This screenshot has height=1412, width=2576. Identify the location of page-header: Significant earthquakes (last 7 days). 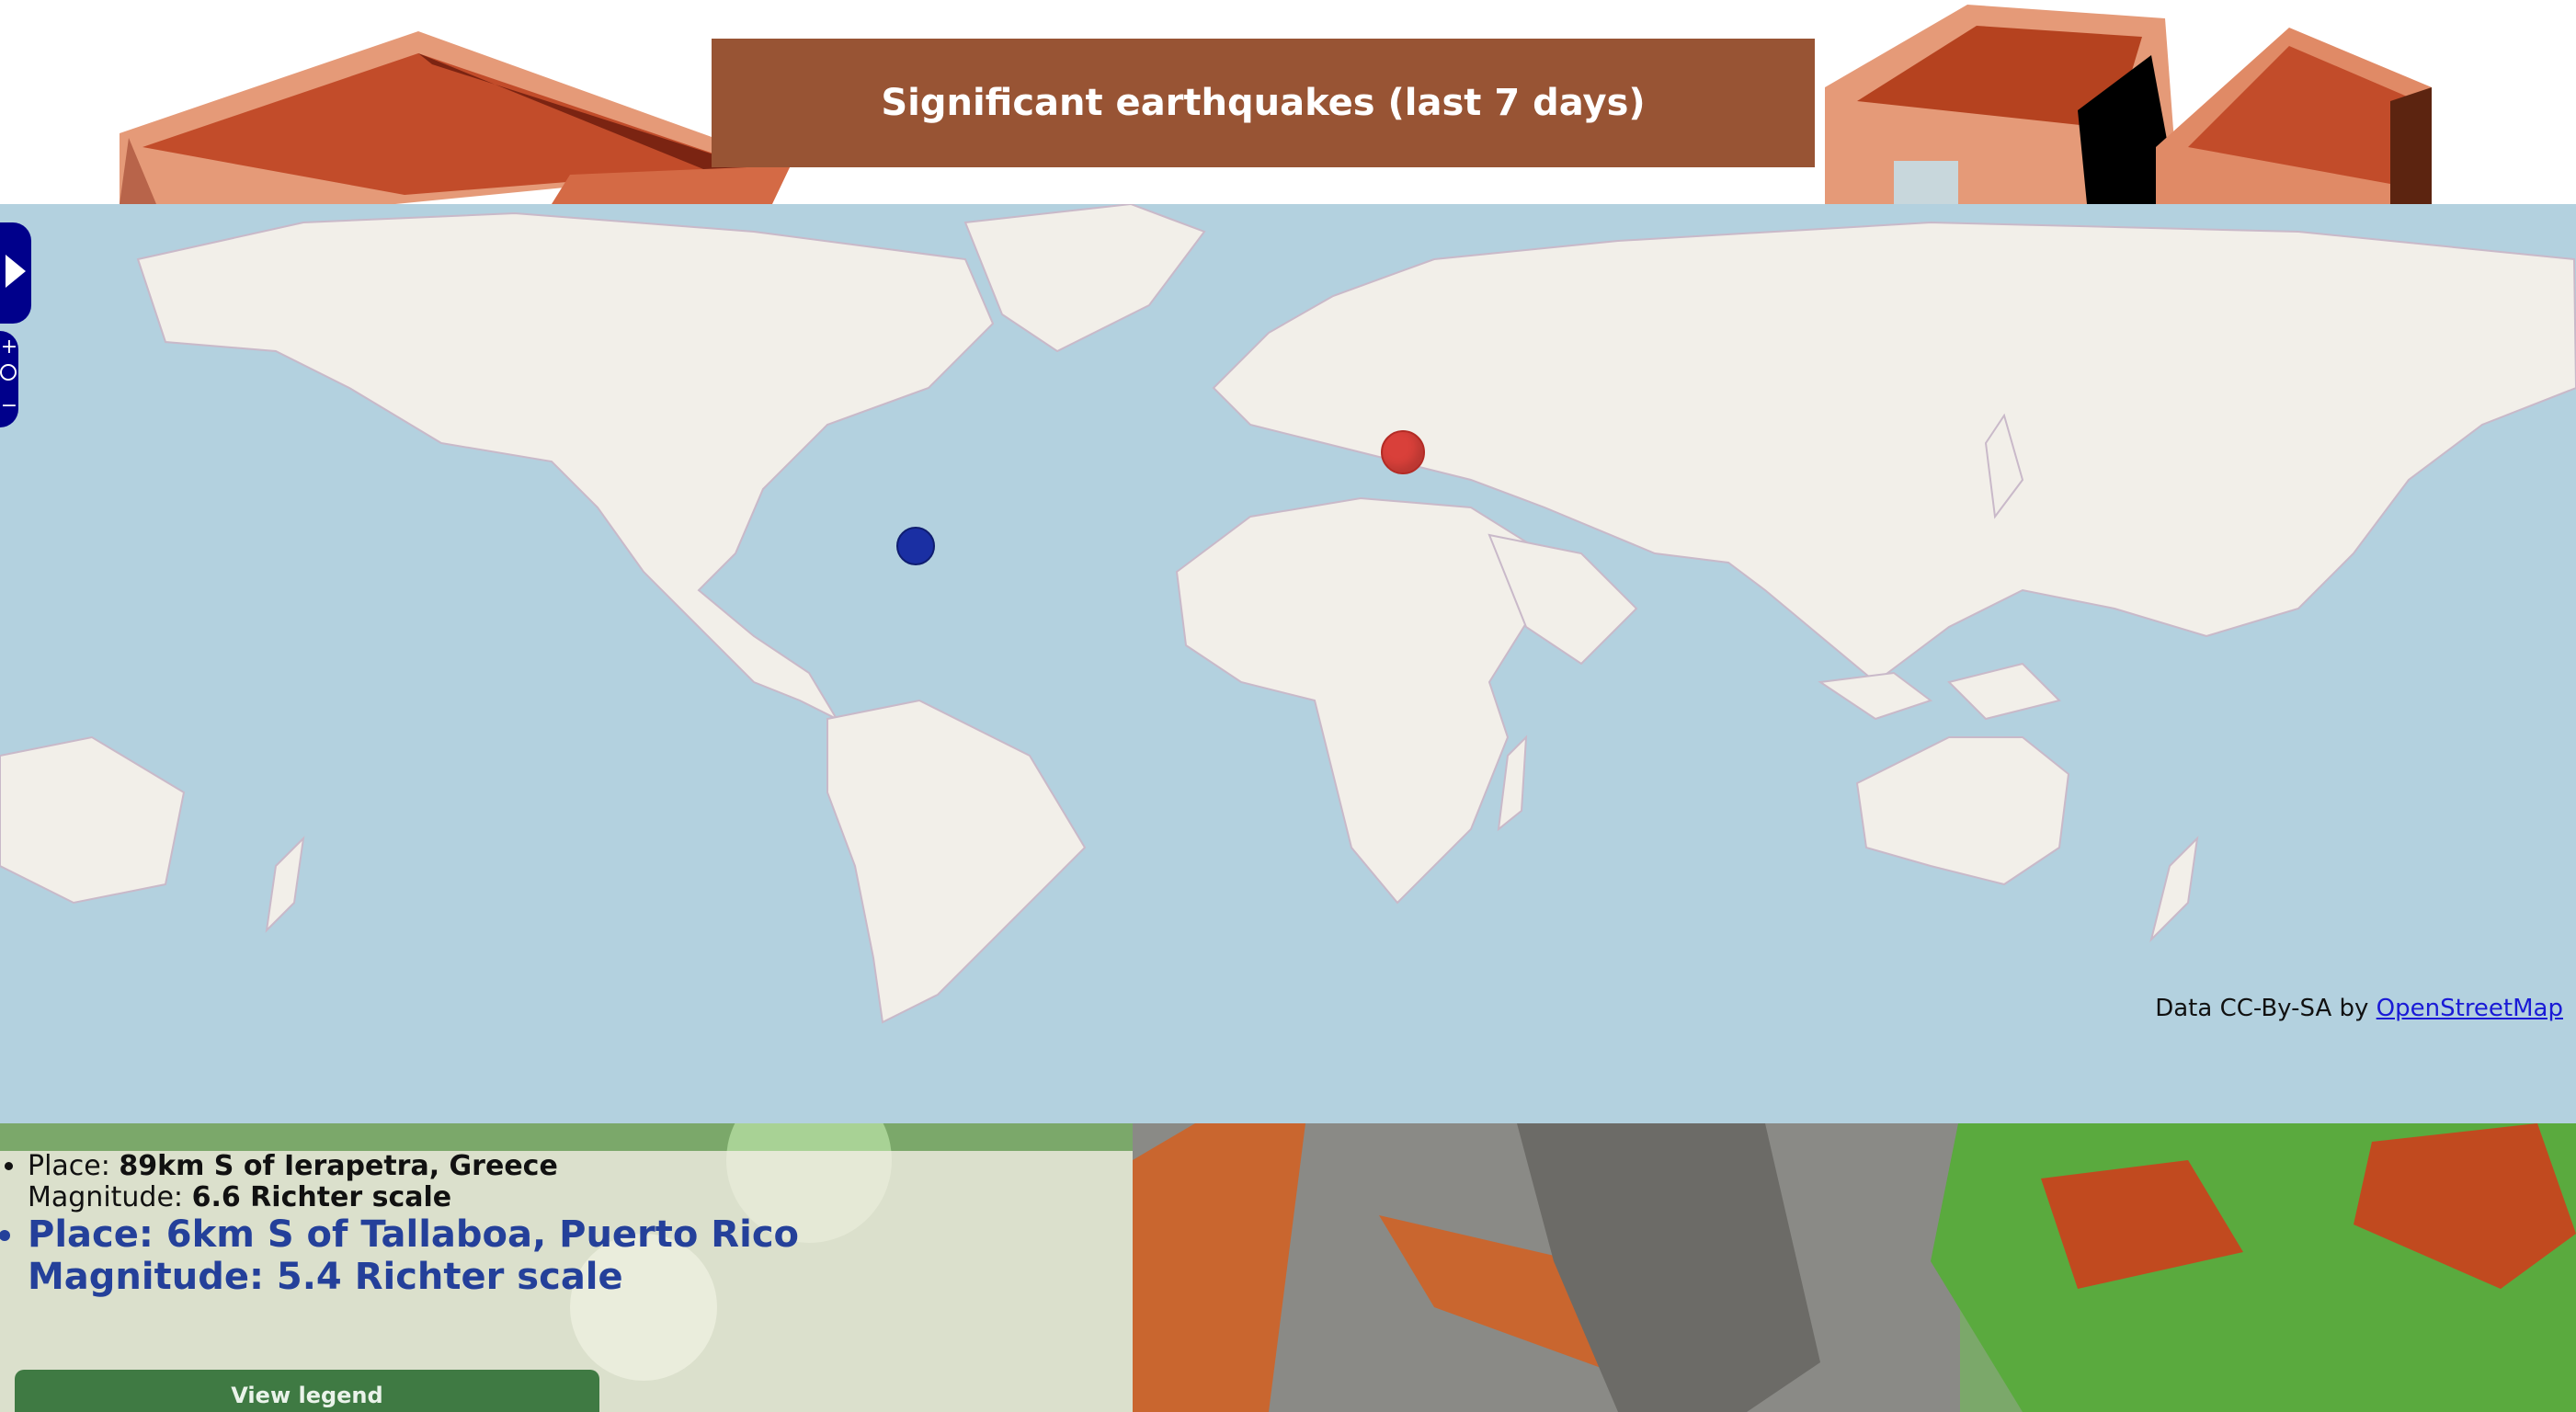
(1288, 102).